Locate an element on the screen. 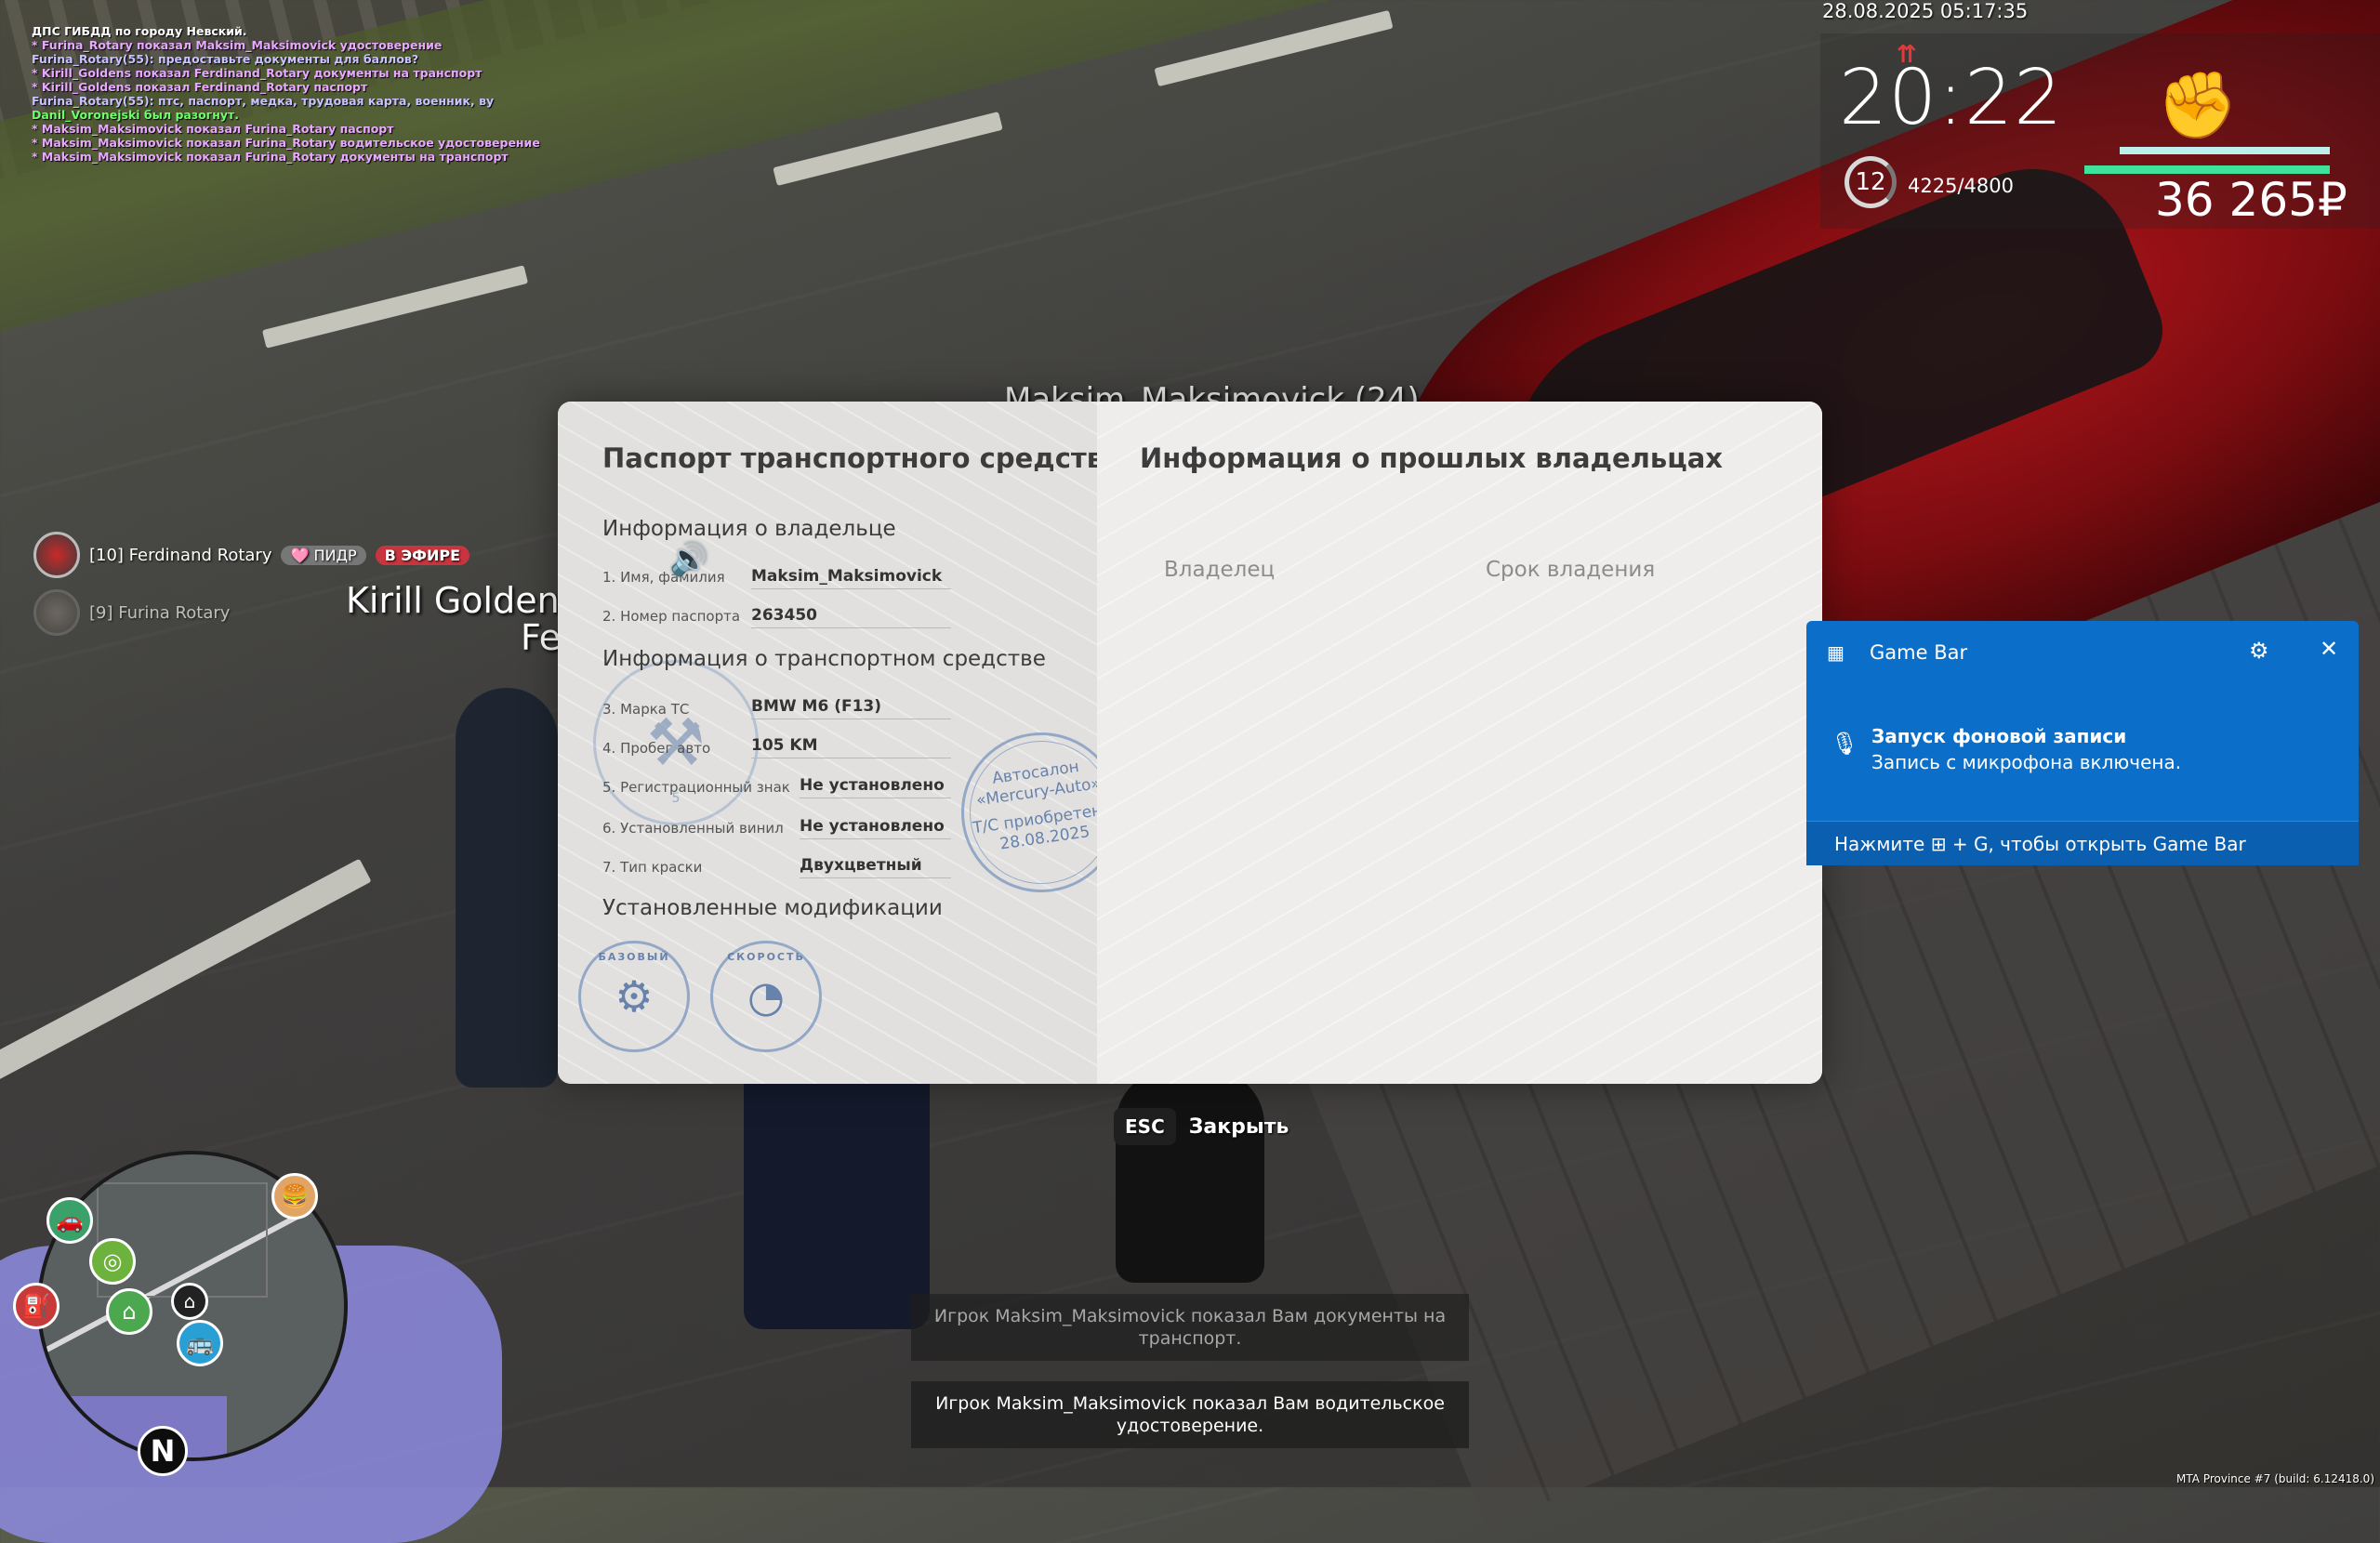 This screenshot has width=2380, height=1543. owner-section-title: Информация о владельце is located at coordinates (749, 529).